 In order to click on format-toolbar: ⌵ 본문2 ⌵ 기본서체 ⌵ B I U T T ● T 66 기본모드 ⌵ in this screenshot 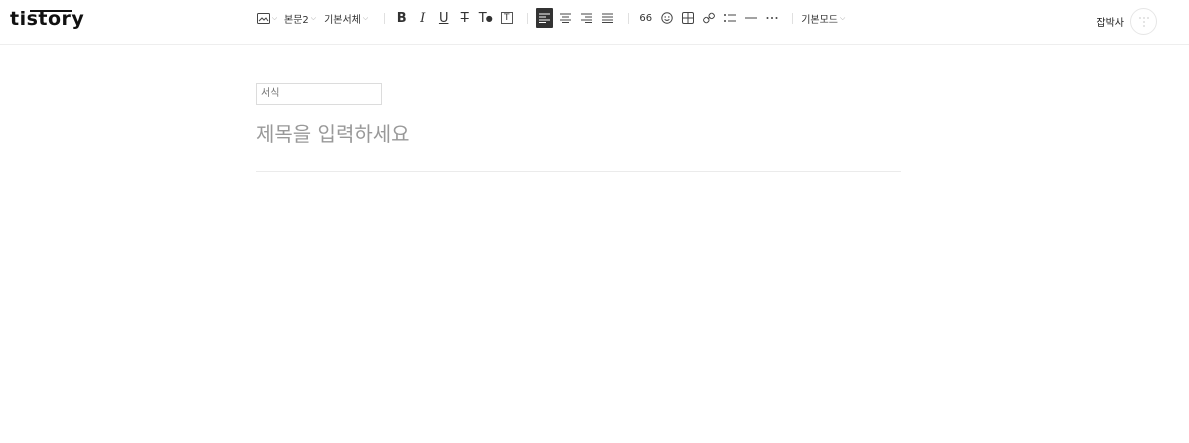, I will do `click(554, 18)`.